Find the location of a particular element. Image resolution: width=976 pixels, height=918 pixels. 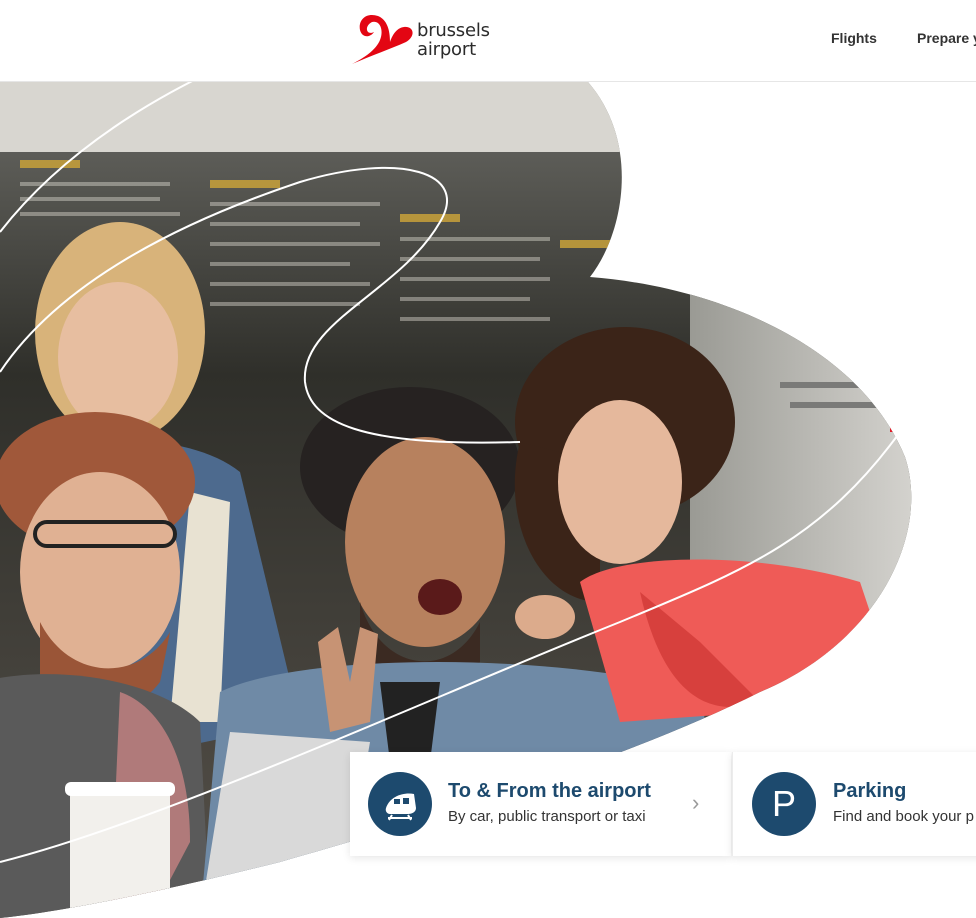

logo-word-airport: airport is located at coordinates (446, 49).